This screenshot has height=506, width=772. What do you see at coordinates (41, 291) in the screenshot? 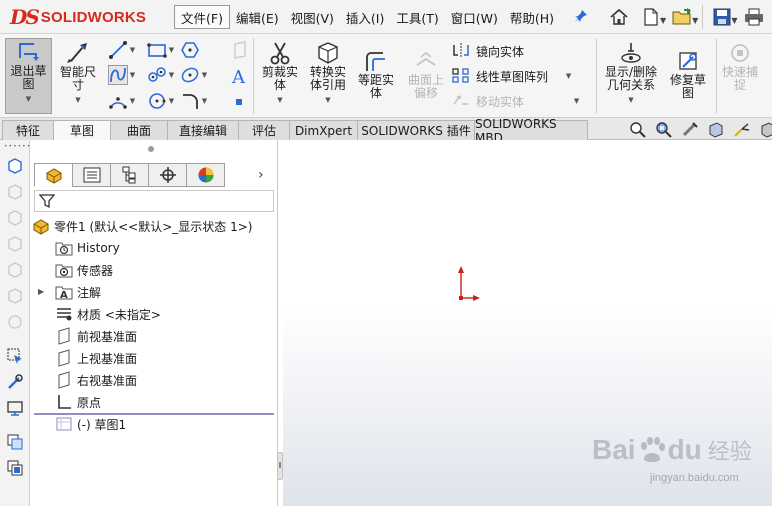
I see `chevron-right-icon: ▶` at bounding box center [41, 291].